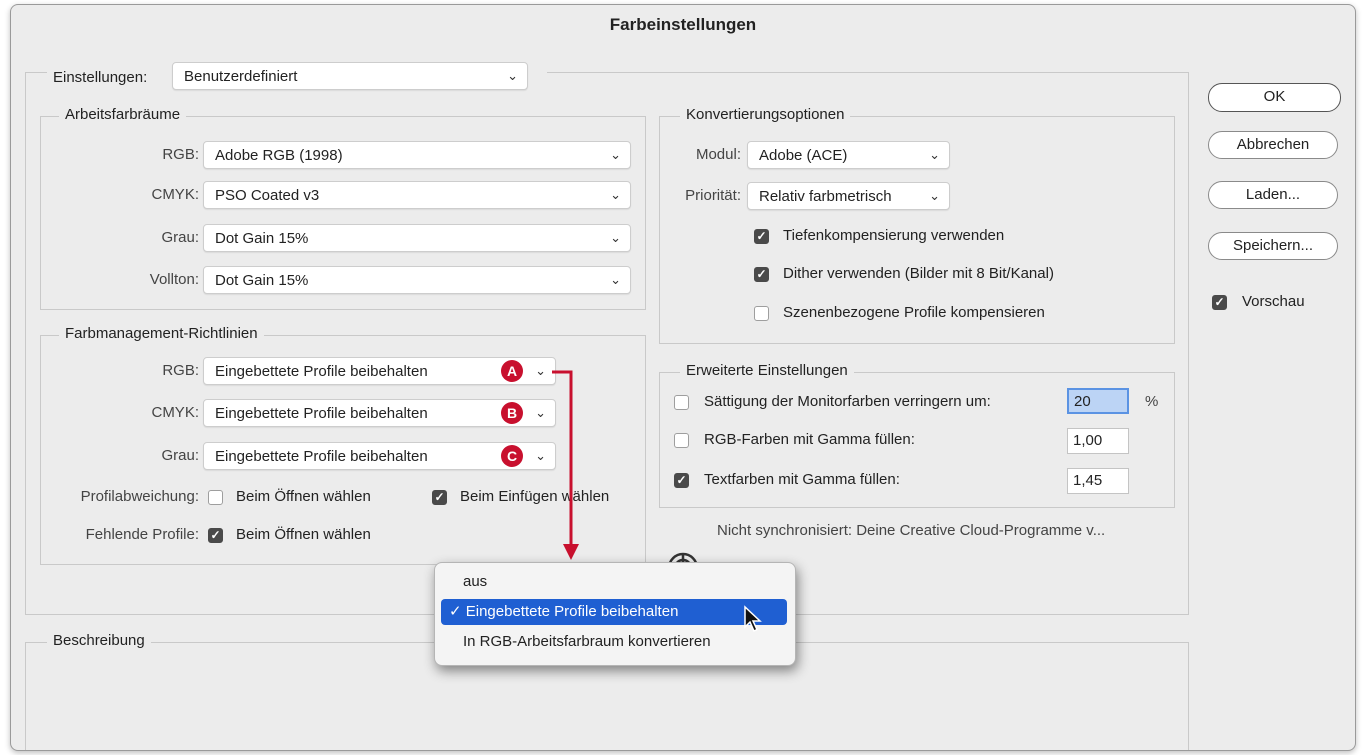 The height and width of the screenshot is (755, 1364). Describe the element at coordinates (572, 611) in the screenshot. I see `menu-item-preserve-label: Eingebettete Profile beibehalten` at that location.